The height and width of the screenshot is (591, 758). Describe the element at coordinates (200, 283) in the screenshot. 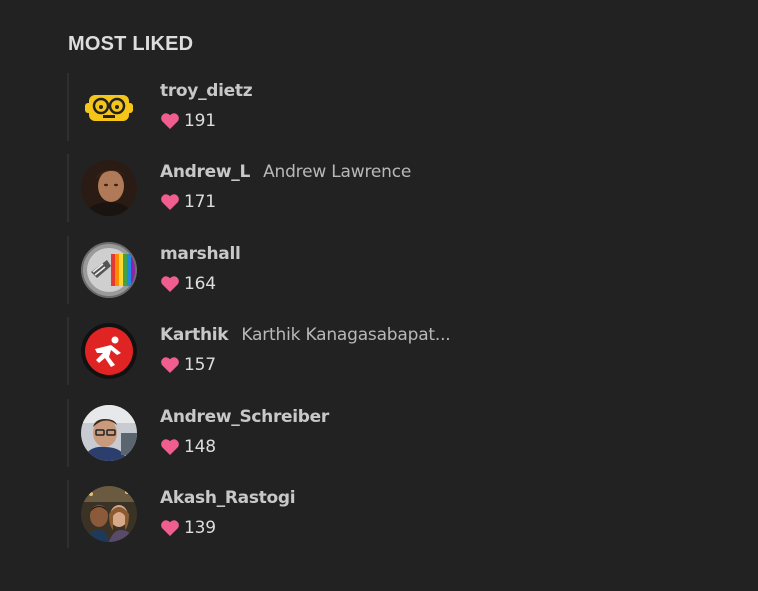

I see `like-count-value: 164` at that location.